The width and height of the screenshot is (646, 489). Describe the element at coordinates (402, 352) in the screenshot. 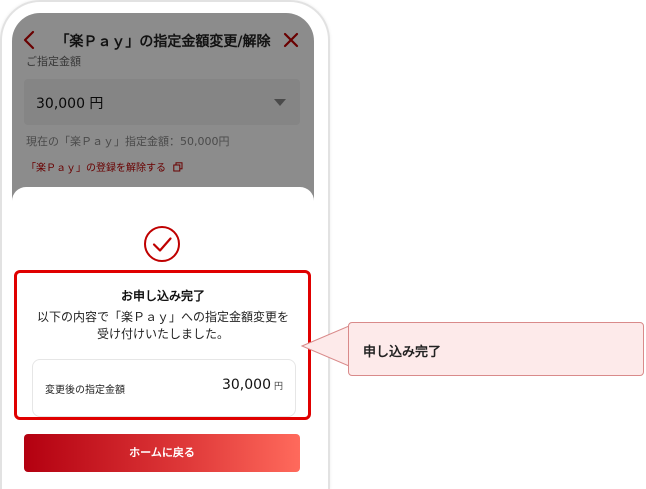

I see `callout-text: 申し込み完了` at that location.